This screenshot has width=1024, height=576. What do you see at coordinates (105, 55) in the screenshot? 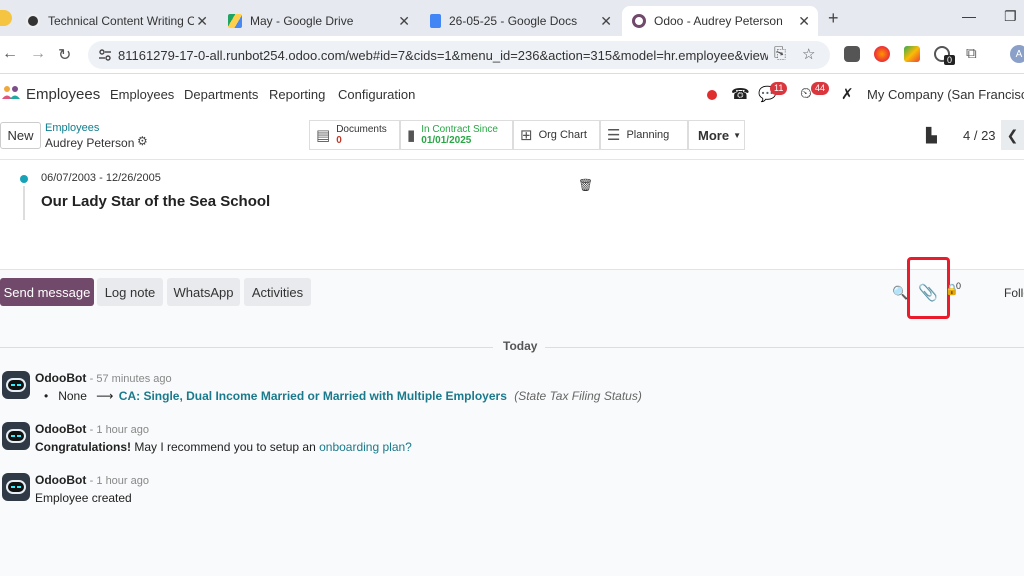
I see `site-settings-icon` at bounding box center [105, 55].